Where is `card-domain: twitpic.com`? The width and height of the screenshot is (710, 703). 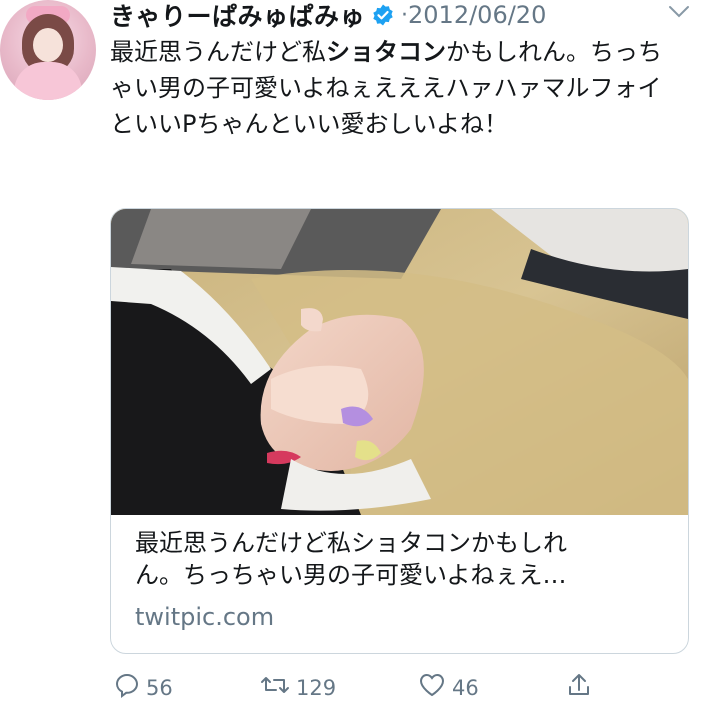 card-domain: twitpic.com is located at coordinates (204, 617).